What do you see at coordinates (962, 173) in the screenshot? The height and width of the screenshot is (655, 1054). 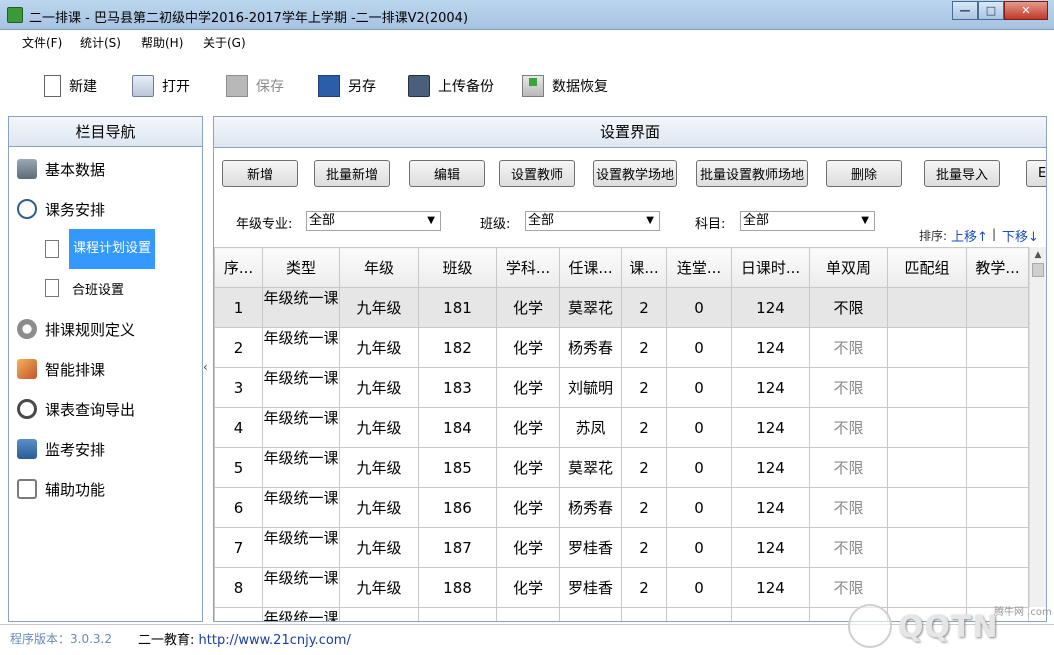 I see `batch-import-button: 批量导入` at bounding box center [962, 173].